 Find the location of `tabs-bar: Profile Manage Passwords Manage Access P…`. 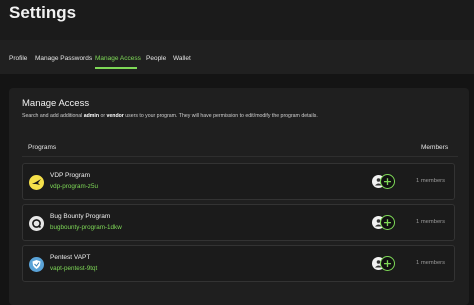

tabs-bar: Profile Manage Passwords Manage Access P… is located at coordinates (237, 57).